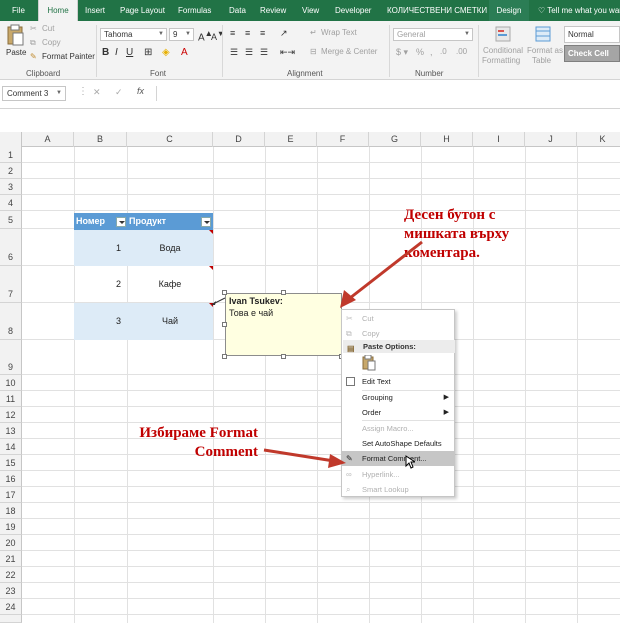  Describe the element at coordinates (11, 203) in the screenshot. I see `row-header-4: 4` at that location.